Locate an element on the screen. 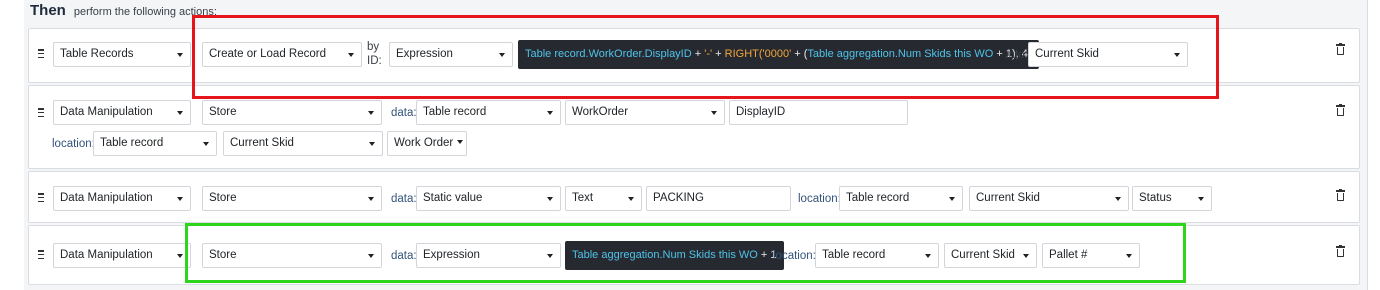 The width and height of the screenshot is (1380, 290). data-table-value: WorkOrder is located at coordinates (600, 112).